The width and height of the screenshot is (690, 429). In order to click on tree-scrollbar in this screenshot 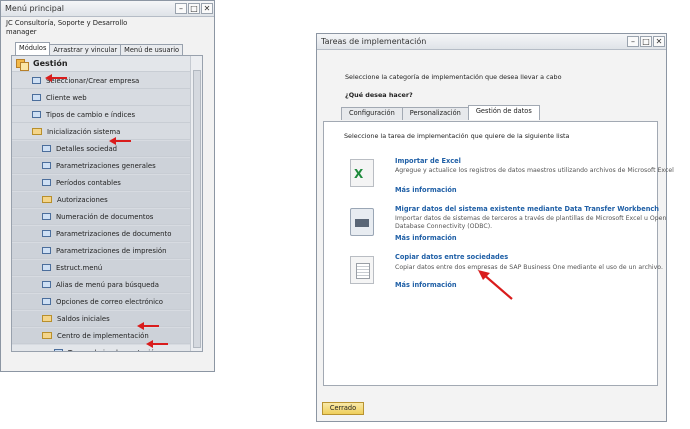, I will do `click(196, 203)`.